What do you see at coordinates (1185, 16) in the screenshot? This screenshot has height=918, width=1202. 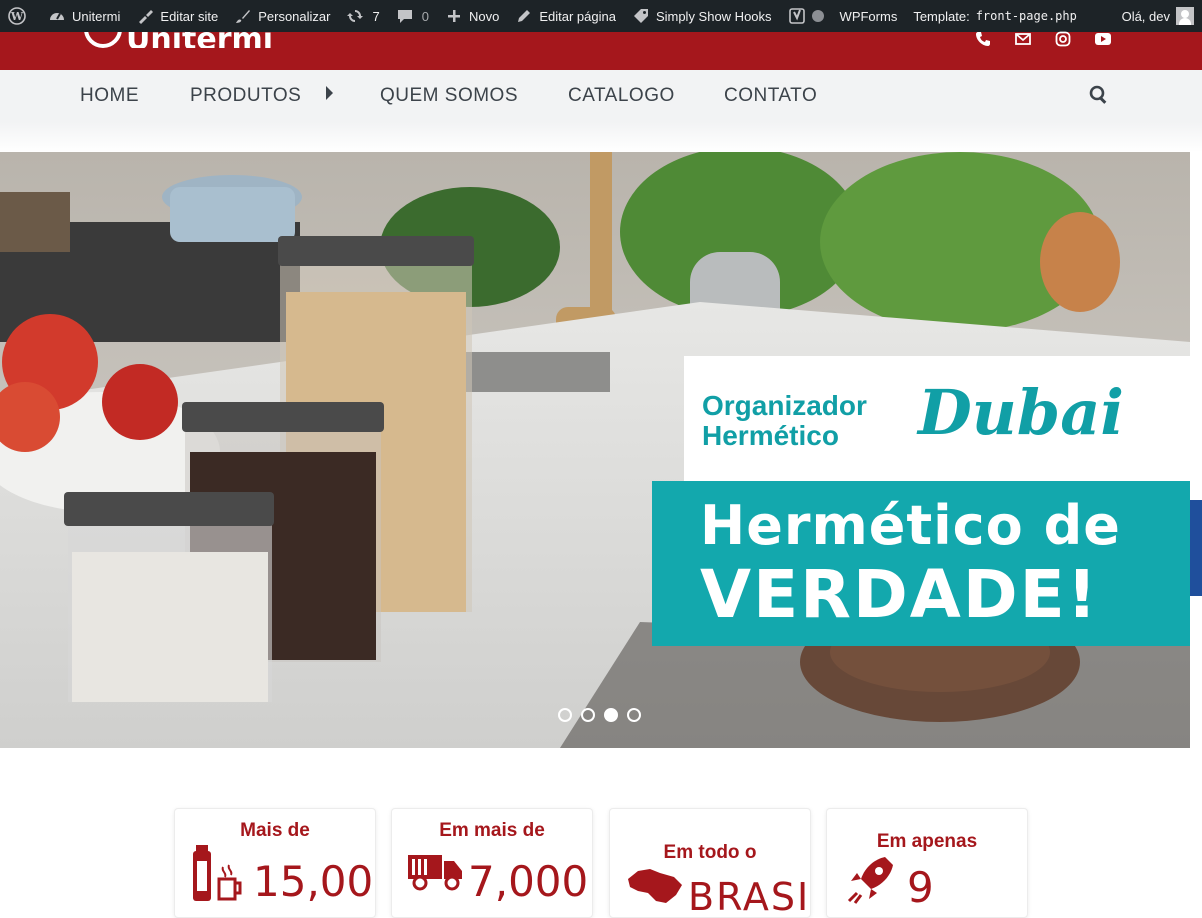 I see `avatar` at bounding box center [1185, 16].